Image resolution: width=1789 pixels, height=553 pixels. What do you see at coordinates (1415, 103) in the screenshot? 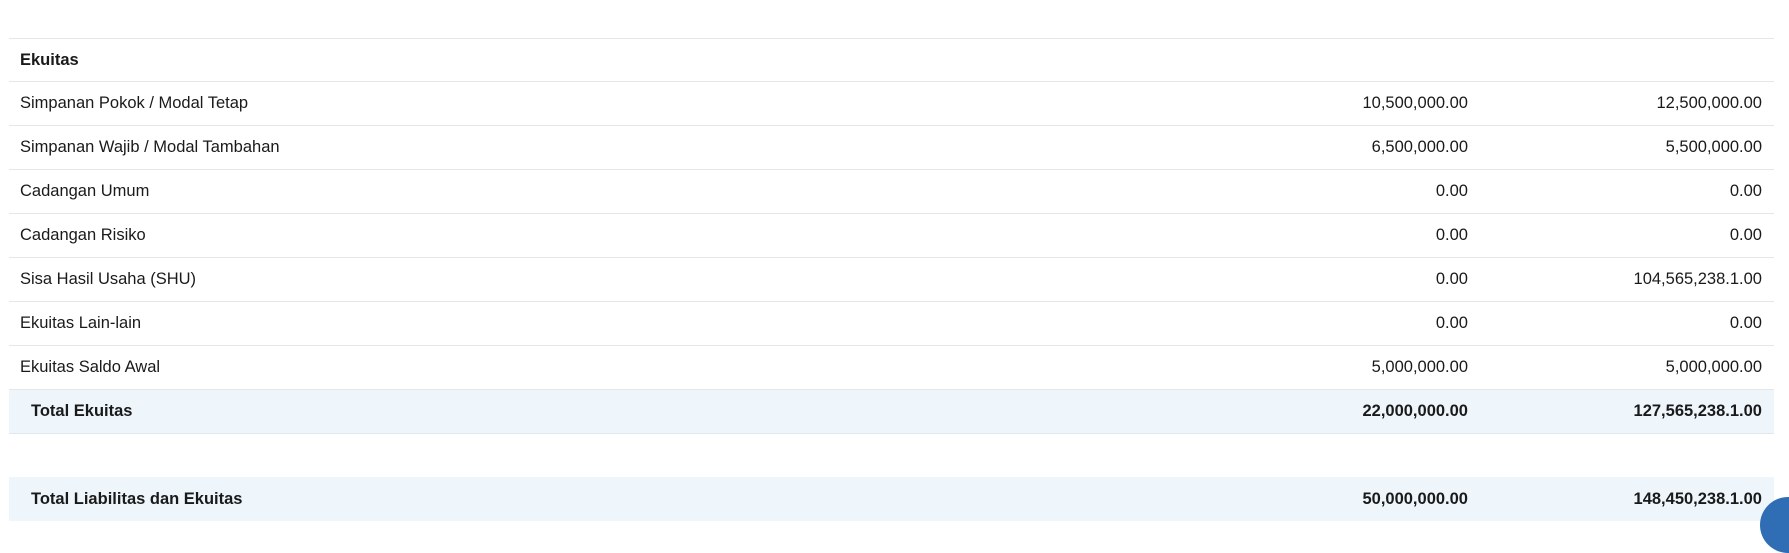
I see `row-value-period-a: 10,500,000.00` at bounding box center [1415, 103].